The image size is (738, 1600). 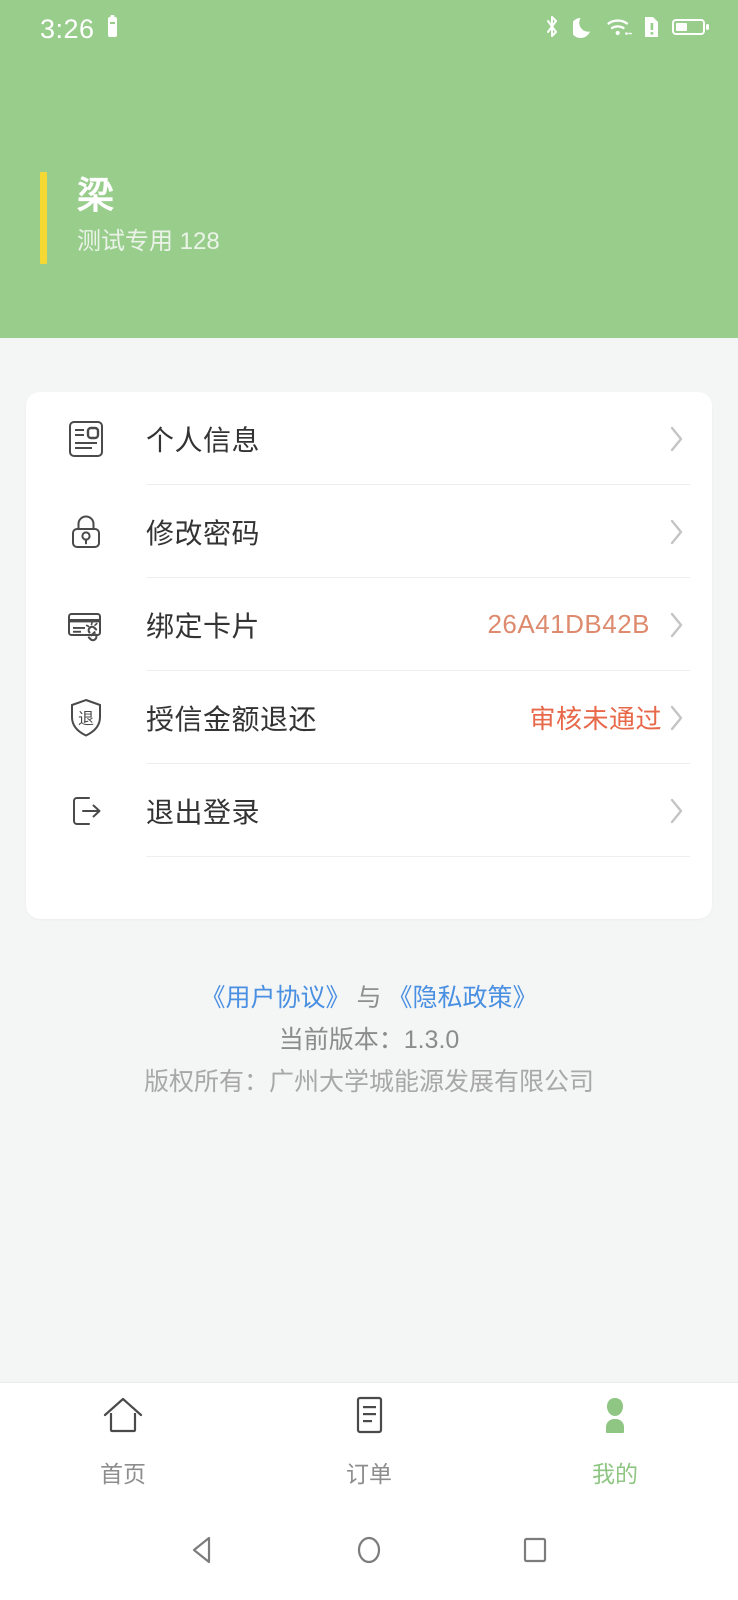 What do you see at coordinates (615, 1474) in the screenshot?
I see `tab-label: 我的` at bounding box center [615, 1474].